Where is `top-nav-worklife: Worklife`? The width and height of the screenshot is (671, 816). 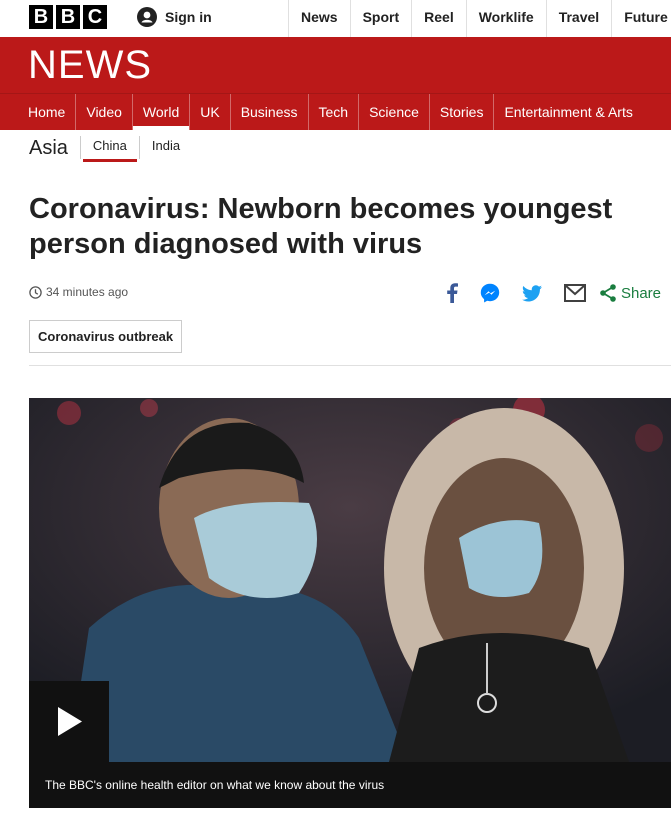
top-nav-worklife: Worklife is located at coordinates (505, 18).